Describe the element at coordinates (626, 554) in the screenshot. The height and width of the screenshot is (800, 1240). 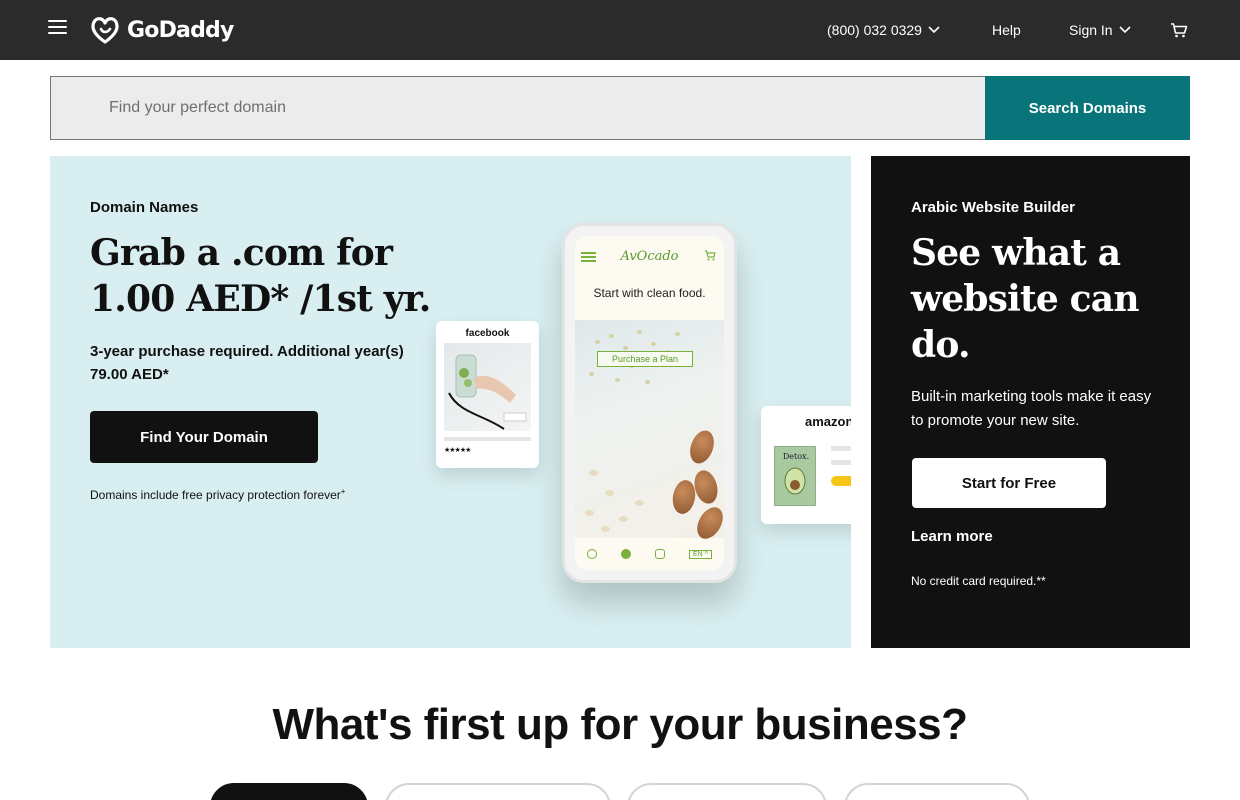
I see `facebook-icon` at that location.